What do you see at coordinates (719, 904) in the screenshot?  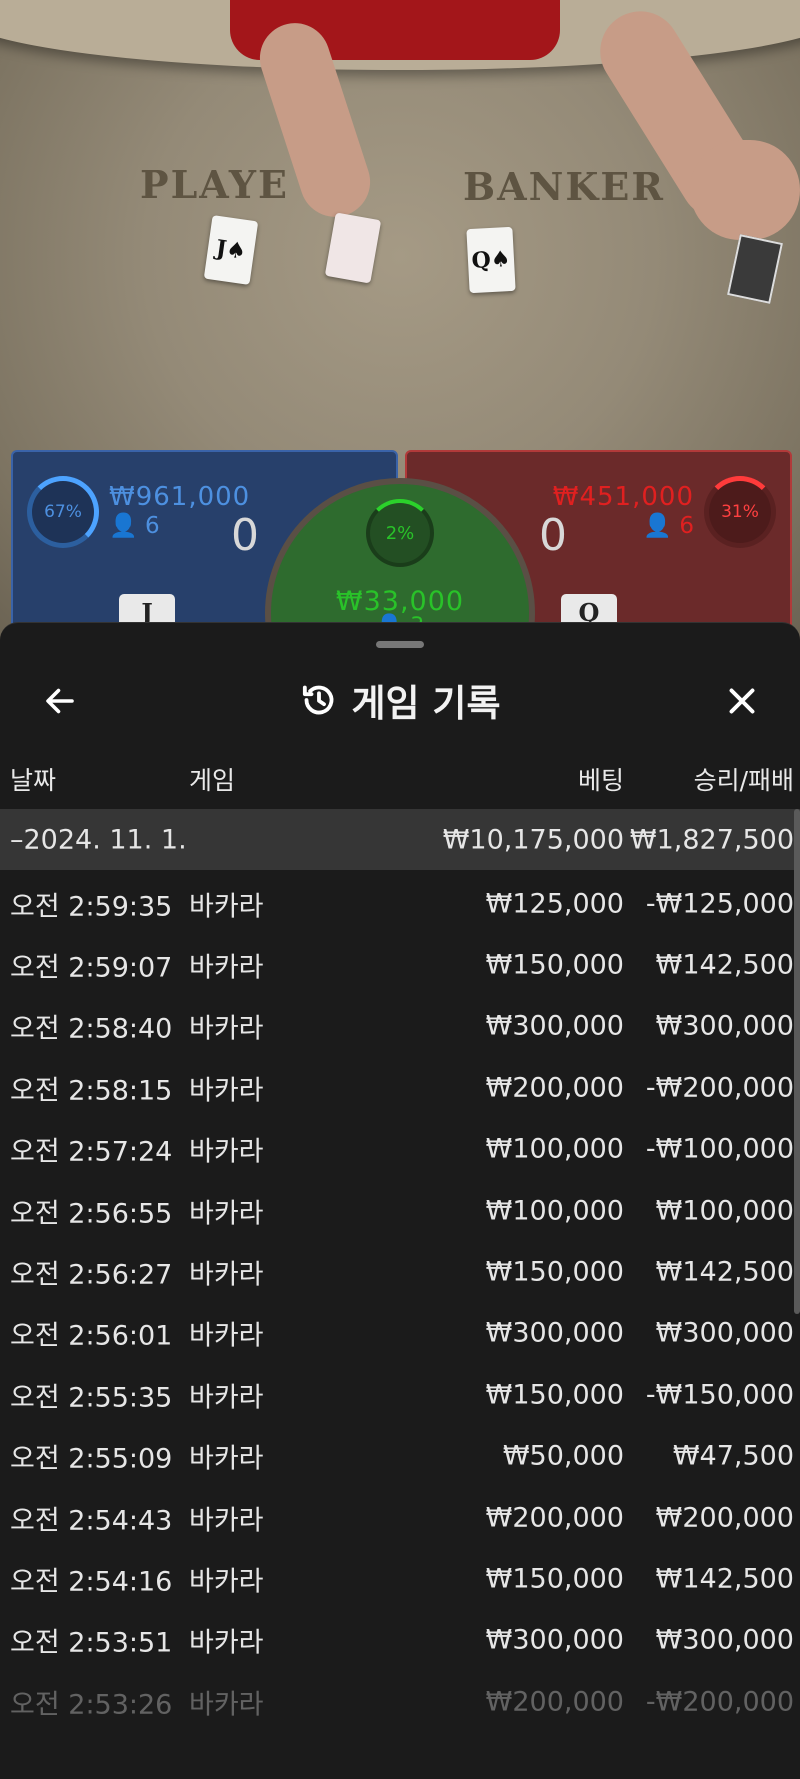 I see `row-result: -₩125,000` at bounding box center [719, 904].